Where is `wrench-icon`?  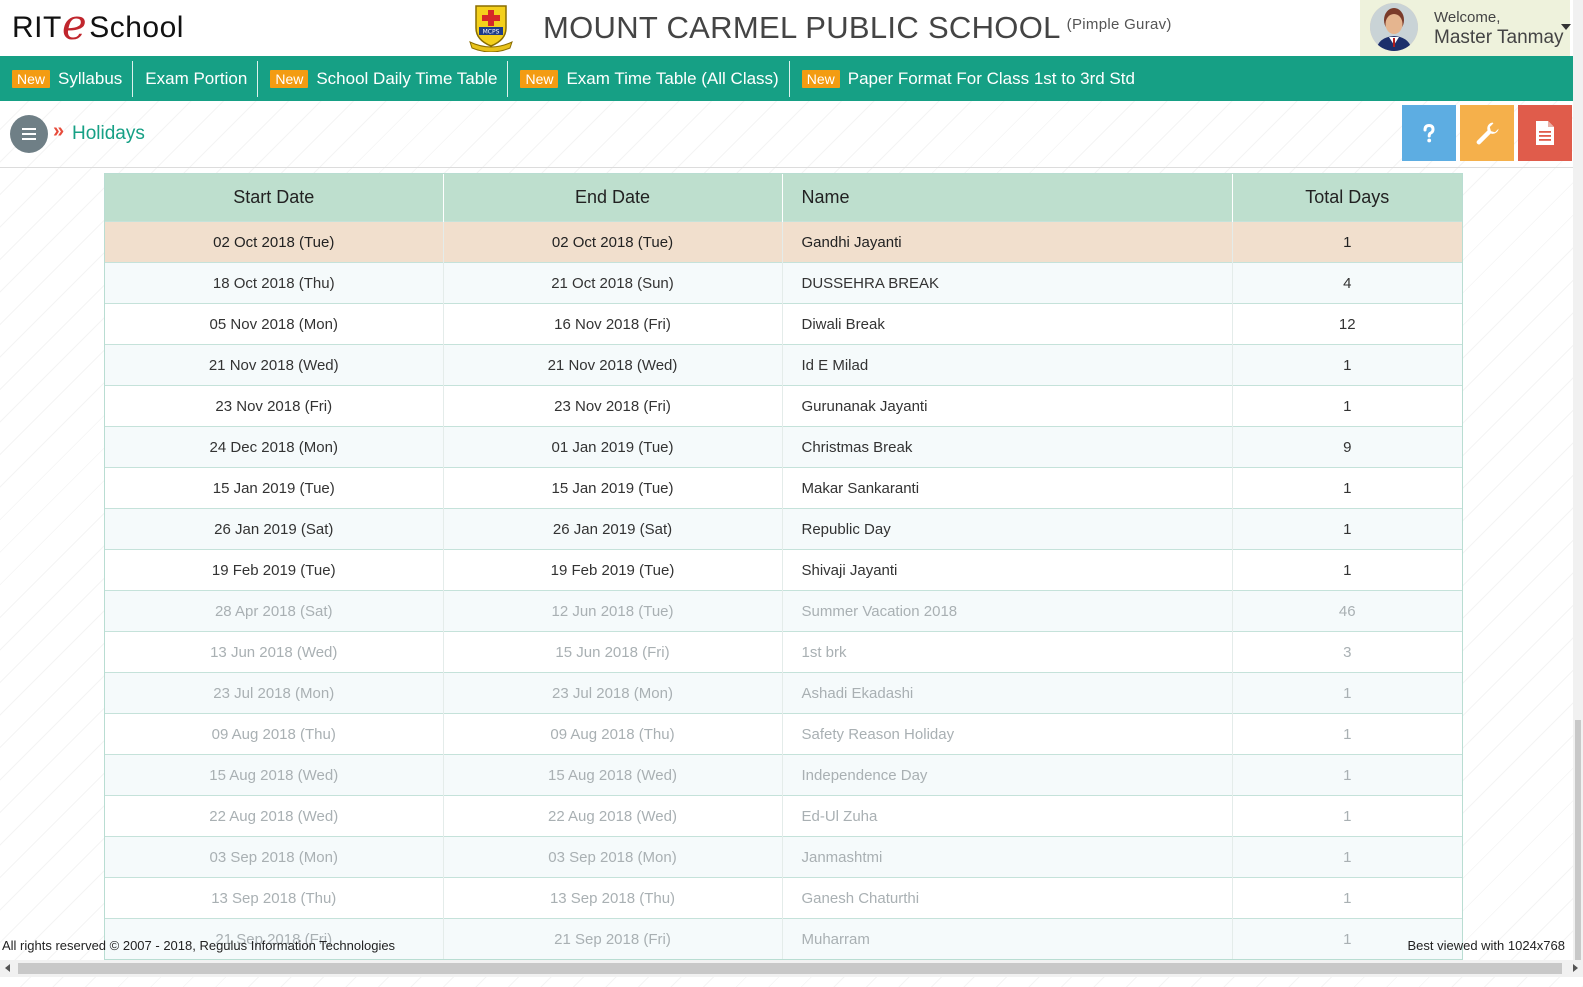
wrench-icon is located at coordinates (1487, 133).